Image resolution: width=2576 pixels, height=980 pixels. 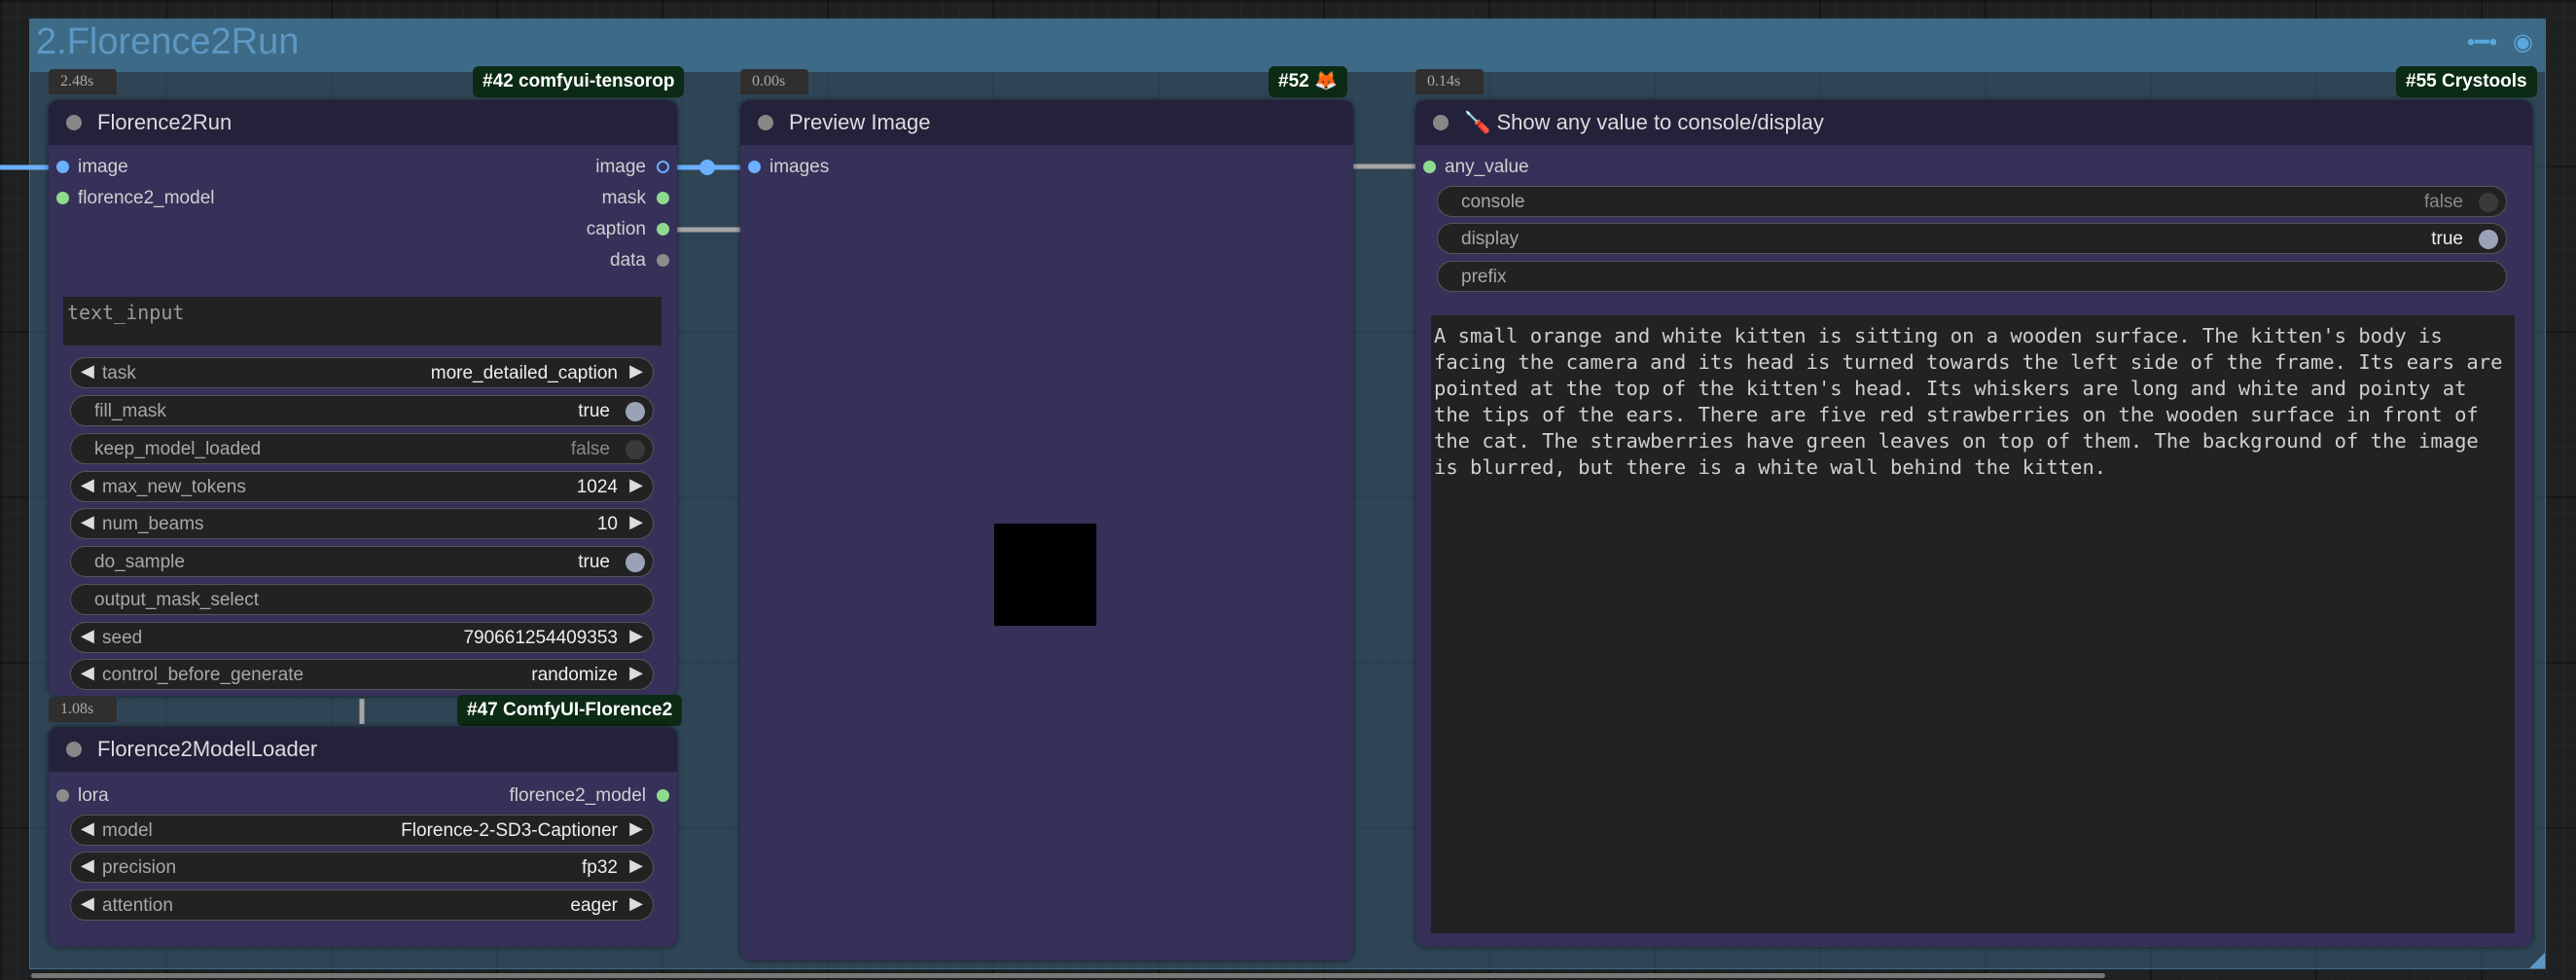 I want to click on widget-value: Florence-2-SD3-Captioner, so click(x=509, y=830).